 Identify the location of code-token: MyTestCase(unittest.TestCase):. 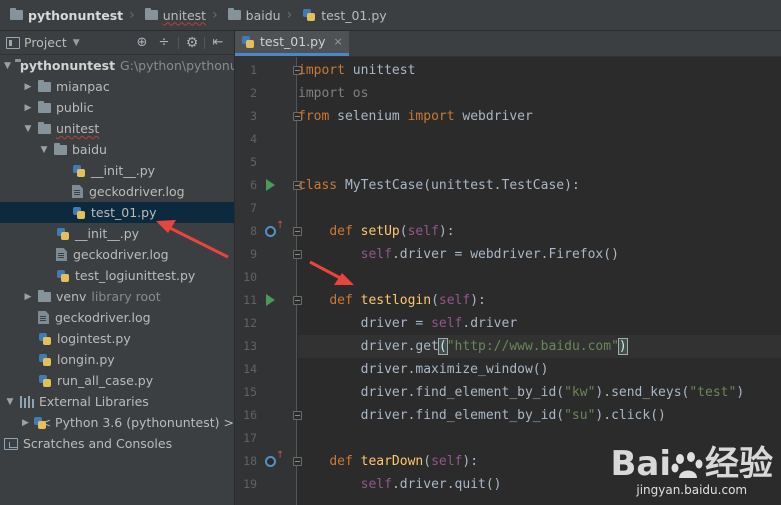
(458, 185).